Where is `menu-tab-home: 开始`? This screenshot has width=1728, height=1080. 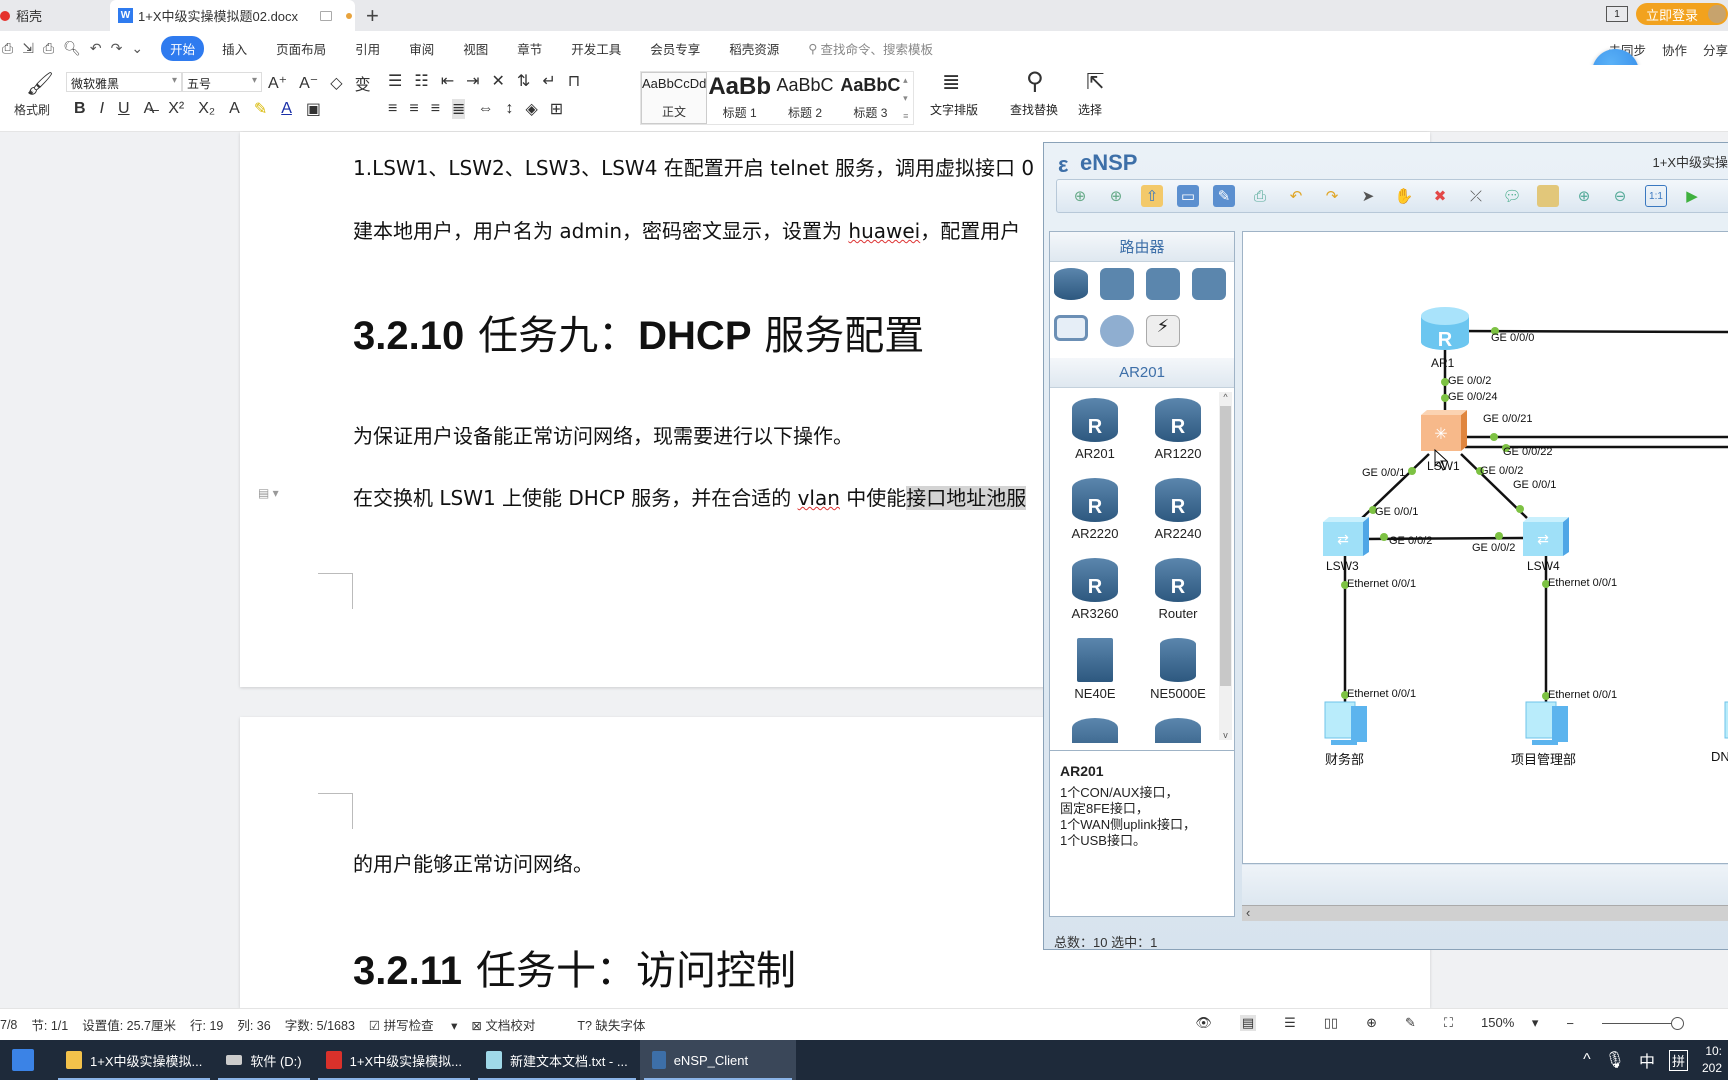
menu-tab-home: 开始 is located at coordinates (183, 48).